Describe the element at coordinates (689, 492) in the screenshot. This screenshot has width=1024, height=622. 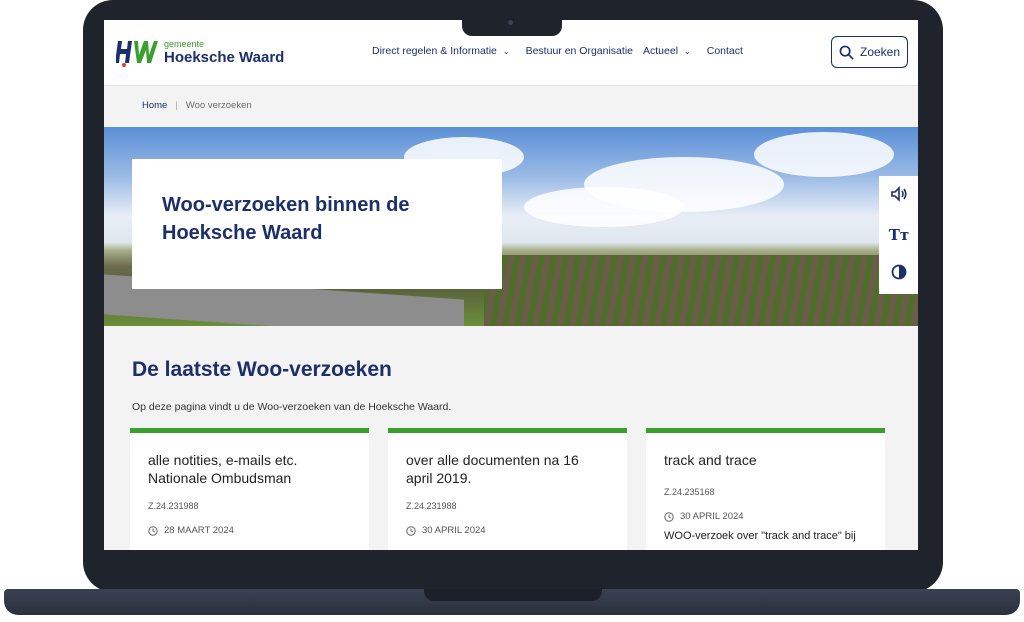
I see `card-id: Z.24.235168` at that location.